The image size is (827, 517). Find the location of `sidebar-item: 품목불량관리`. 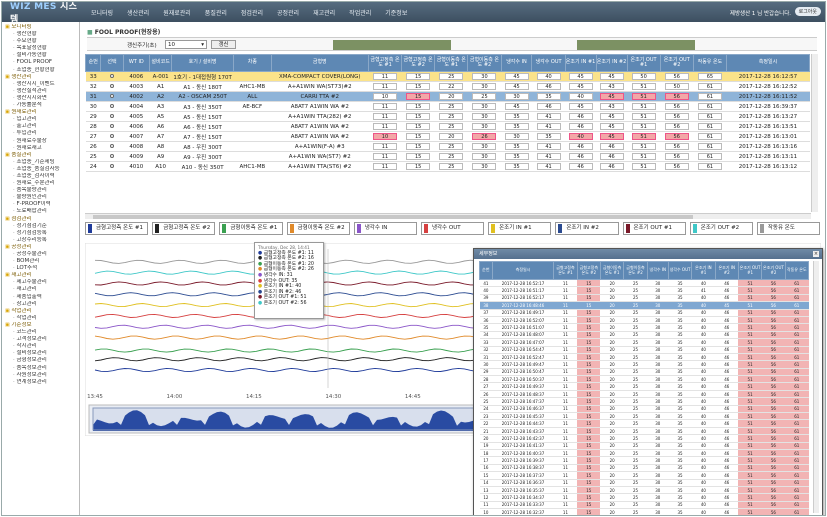

sidebar-item: 품목불량관리 is located at coordinates (42, 190).